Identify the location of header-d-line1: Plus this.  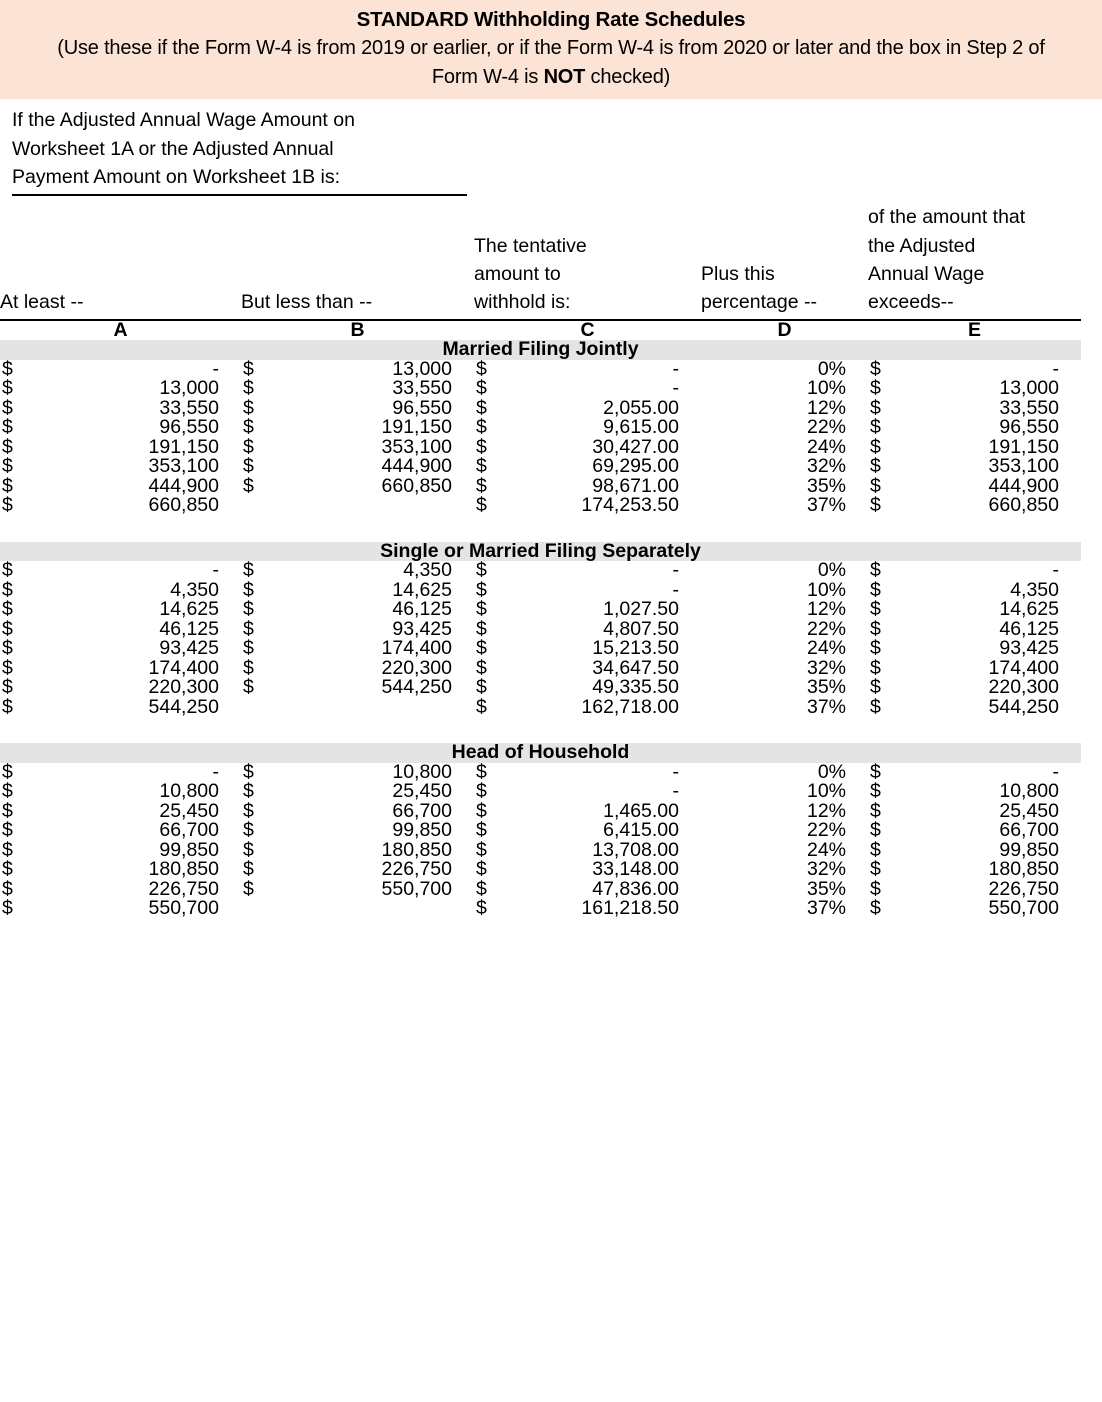
(738, 274).